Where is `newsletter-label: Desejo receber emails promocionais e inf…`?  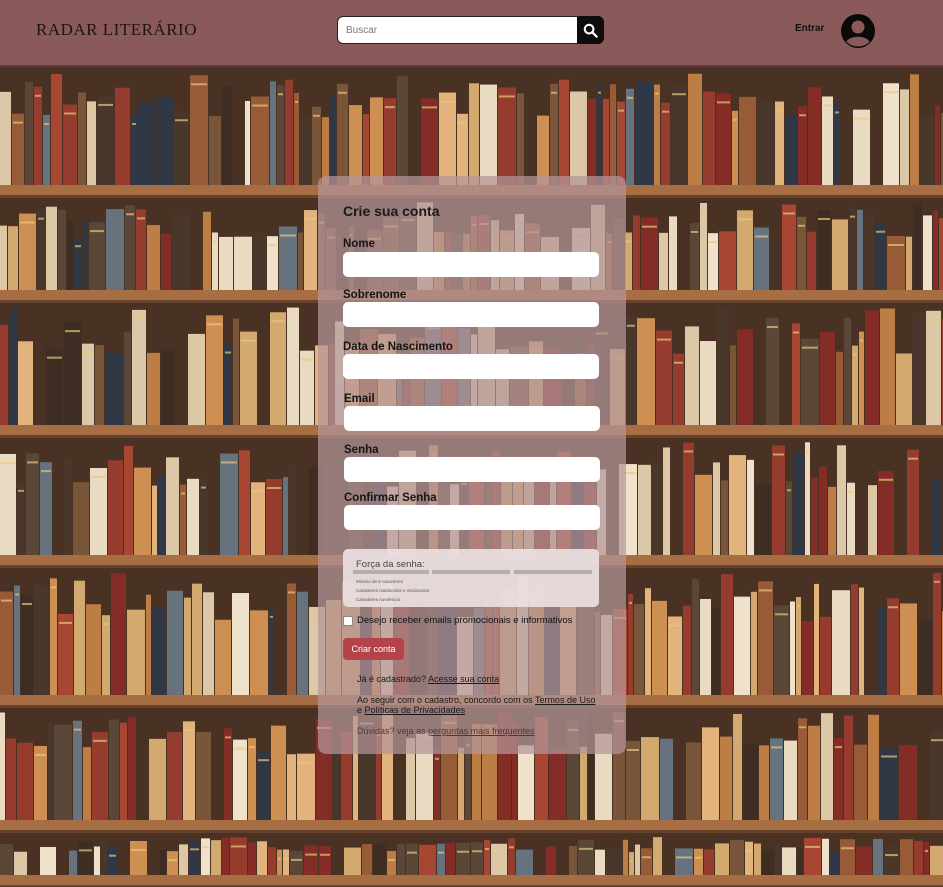 newsletter-label: Desejo receber emails promocionais e inf… is located at coordinates (465, 620).